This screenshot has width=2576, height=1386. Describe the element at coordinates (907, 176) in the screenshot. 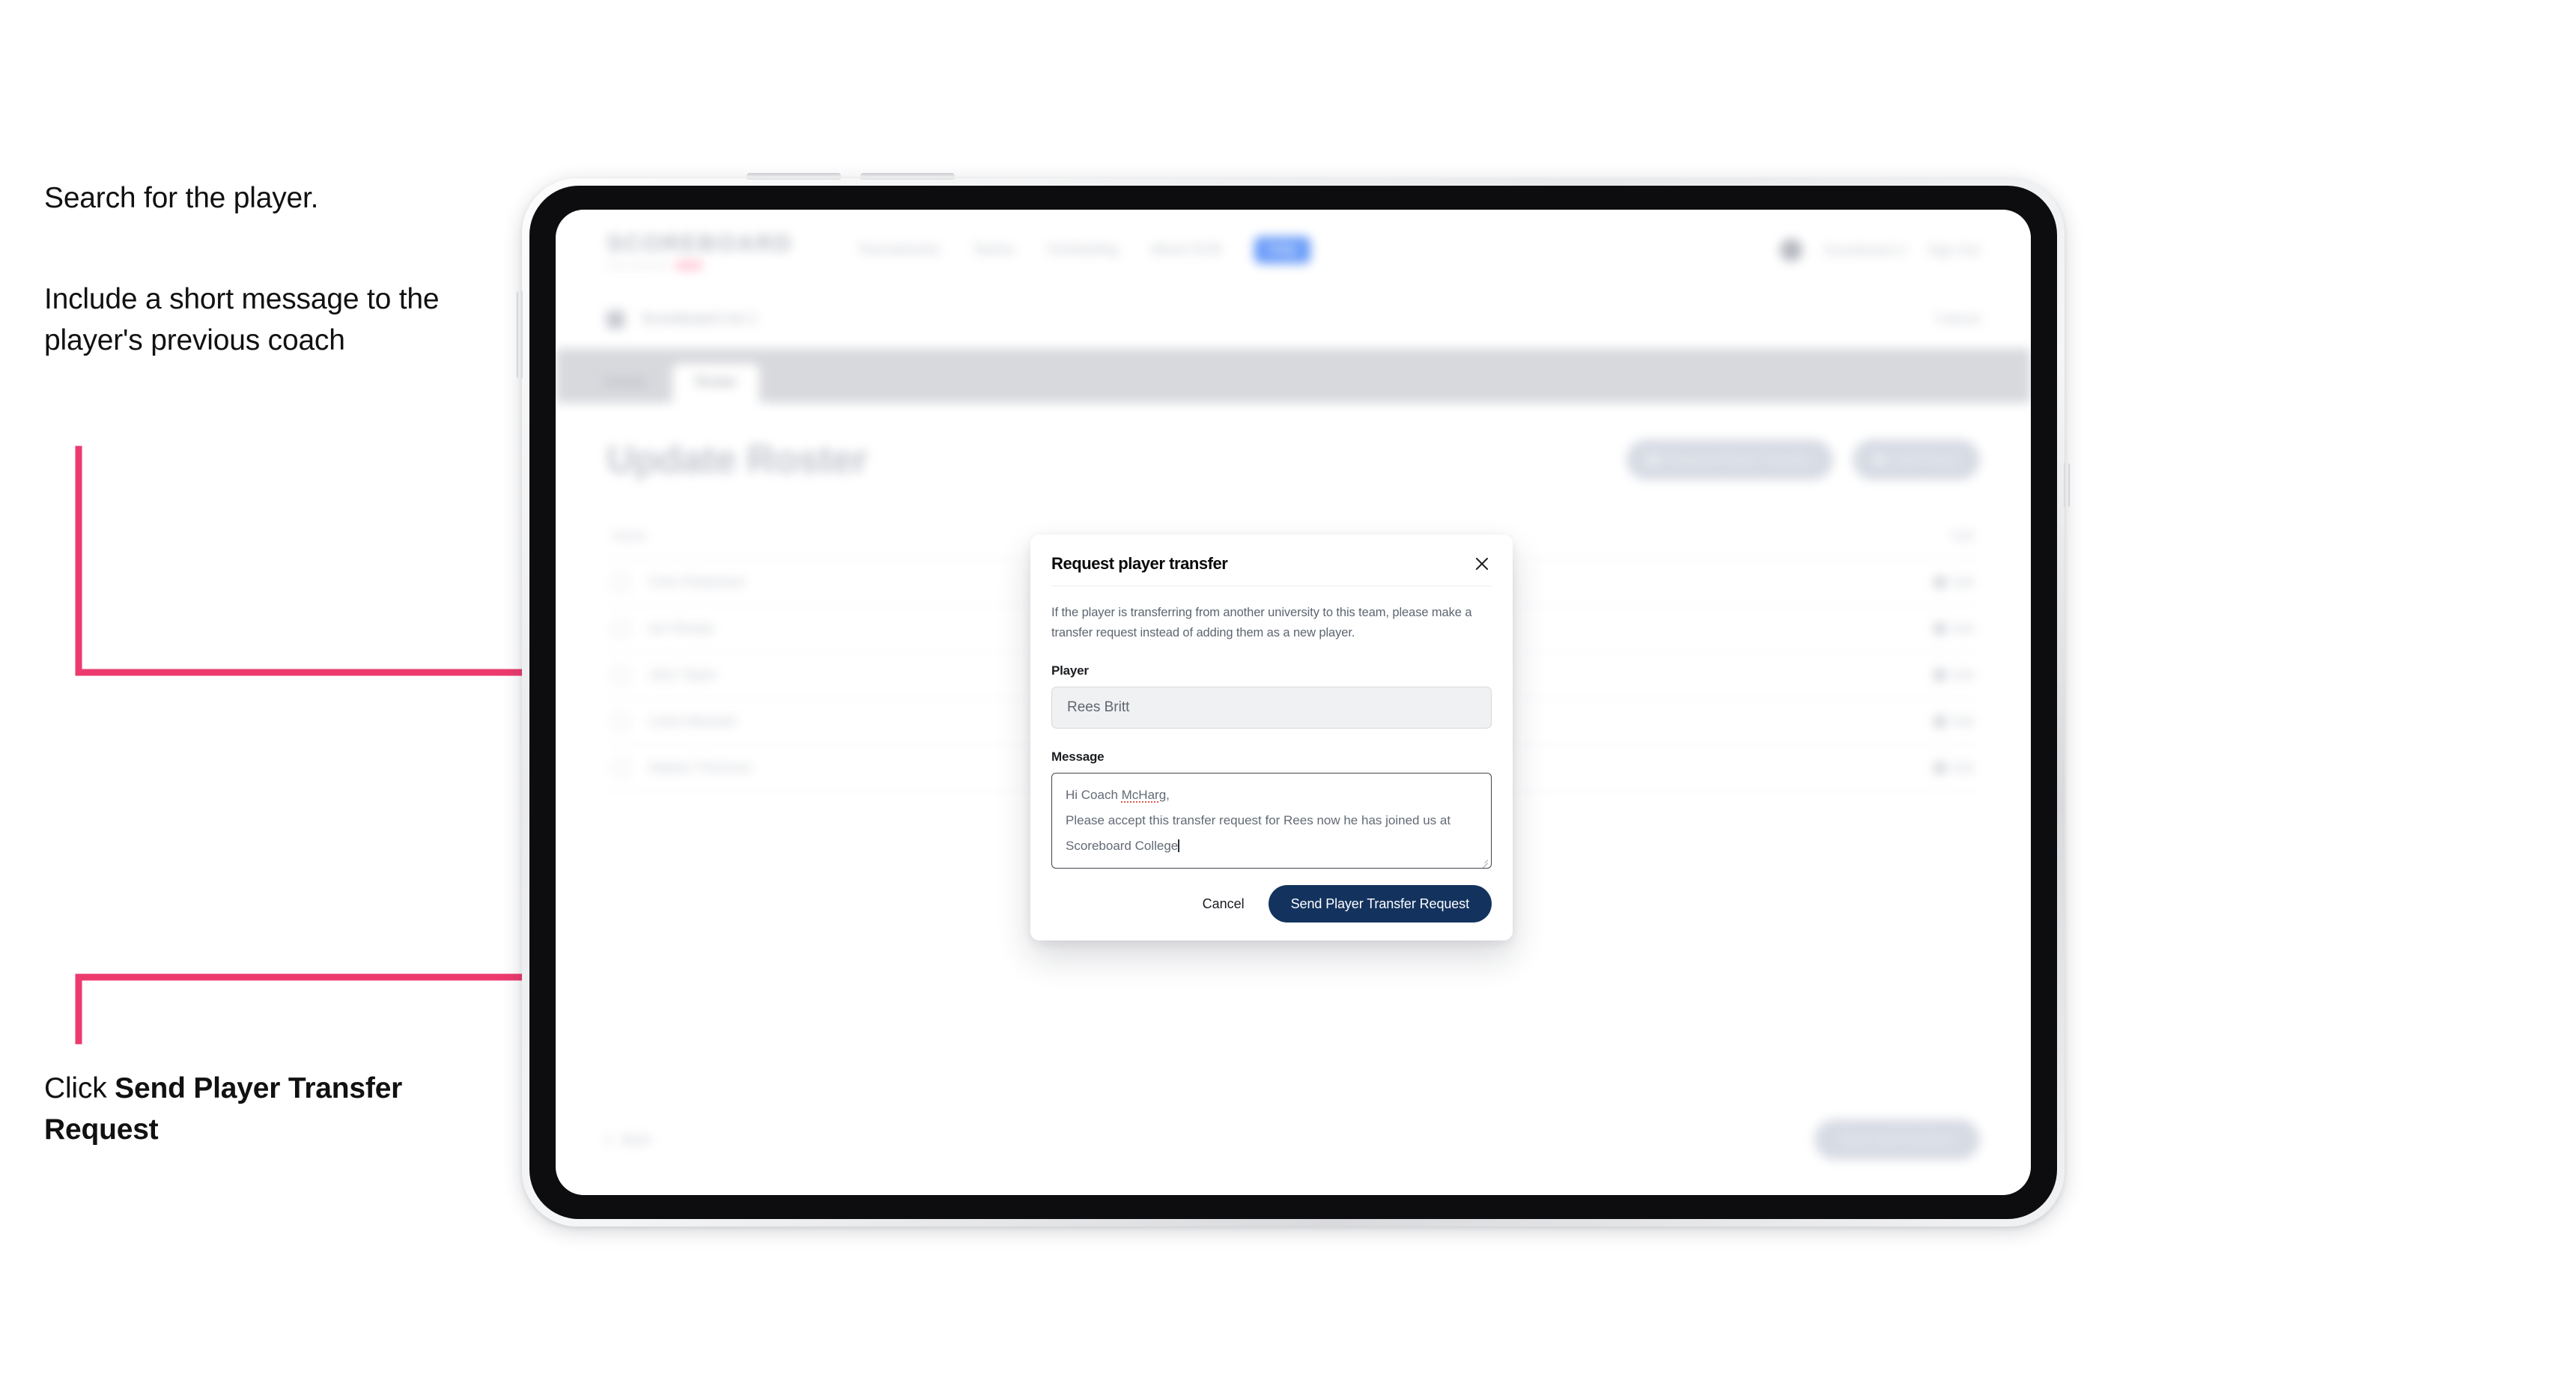

I see `volume-down-button` at that location.